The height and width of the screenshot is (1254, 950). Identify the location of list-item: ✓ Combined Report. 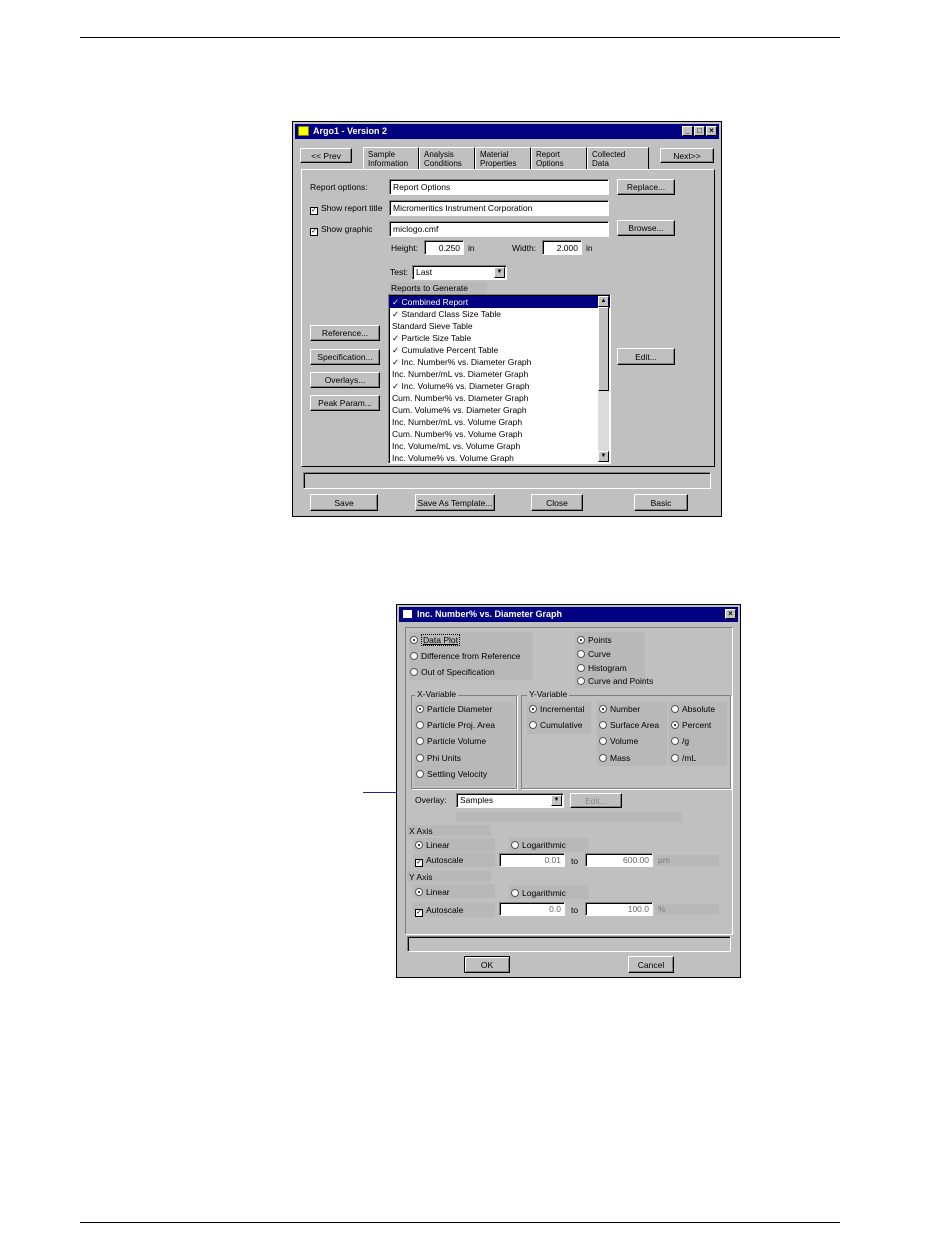
(499, 302).